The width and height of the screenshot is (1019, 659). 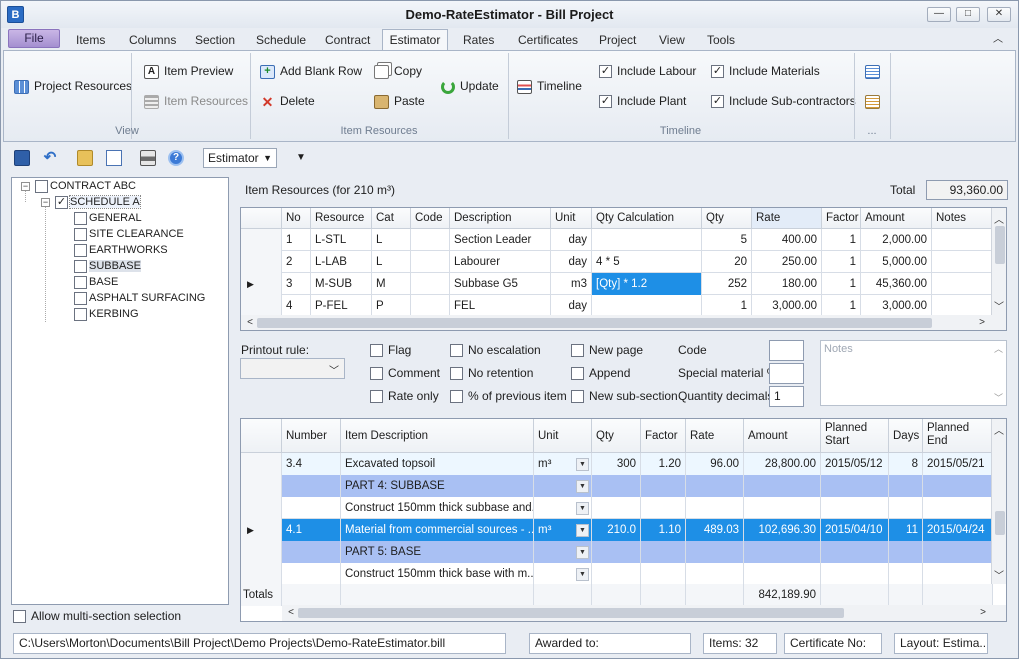 What do you see at coordinates (500, 218) in the screenshot?
I see `column-header: Description` at bounding box center [500, 218].